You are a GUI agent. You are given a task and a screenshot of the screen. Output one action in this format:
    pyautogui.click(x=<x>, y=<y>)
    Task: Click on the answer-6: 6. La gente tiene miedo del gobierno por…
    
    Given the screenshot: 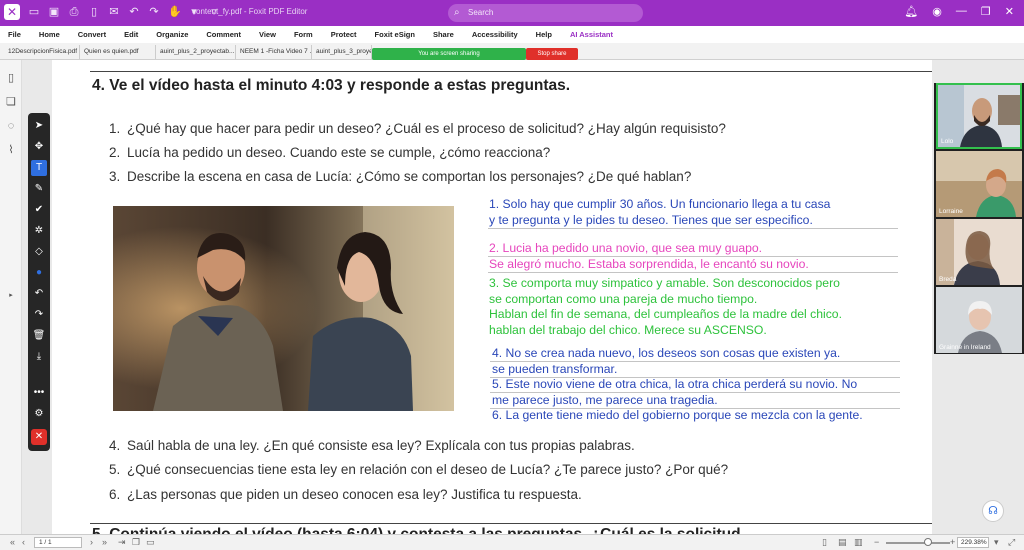 What is the action you would take?
    pyautogui.click(x=677, y=415)
    